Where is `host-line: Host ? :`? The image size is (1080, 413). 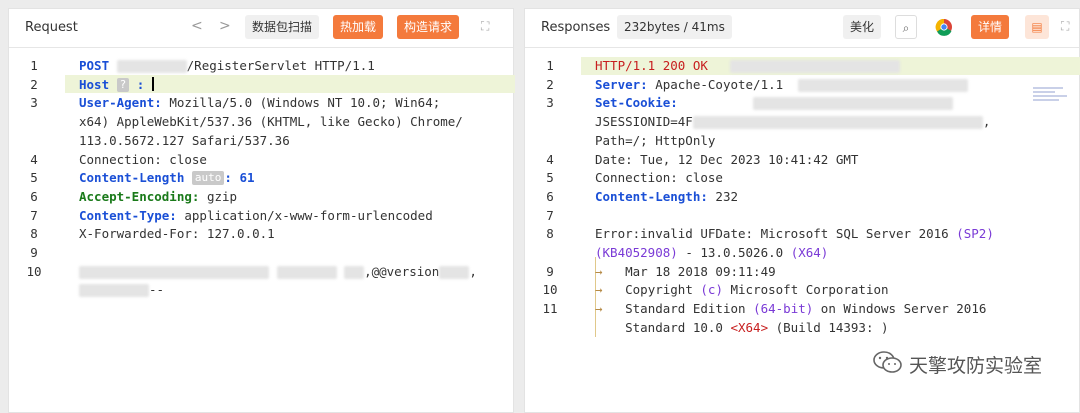
host-line: Host ? : is located at coordinates (116, 85).